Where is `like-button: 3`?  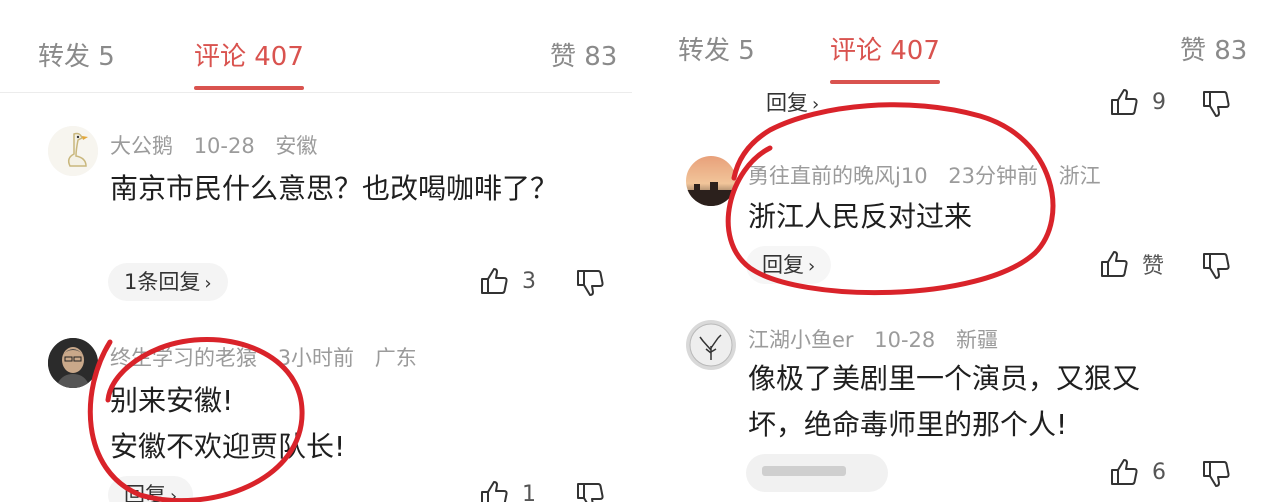 like-button: 3 is located at coordinates (507, 281).